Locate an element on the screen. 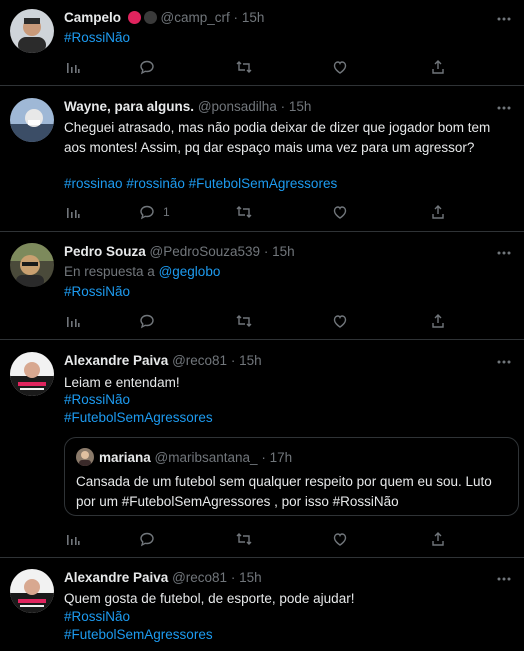 This screenshot has height=651, width=524. reply-to-handle: @geglobo is located at coordinates (190, 271).